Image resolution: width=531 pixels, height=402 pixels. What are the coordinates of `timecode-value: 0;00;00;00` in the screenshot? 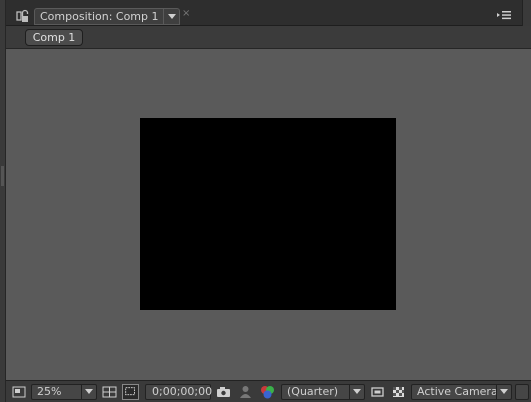 It's located at (182, 391).